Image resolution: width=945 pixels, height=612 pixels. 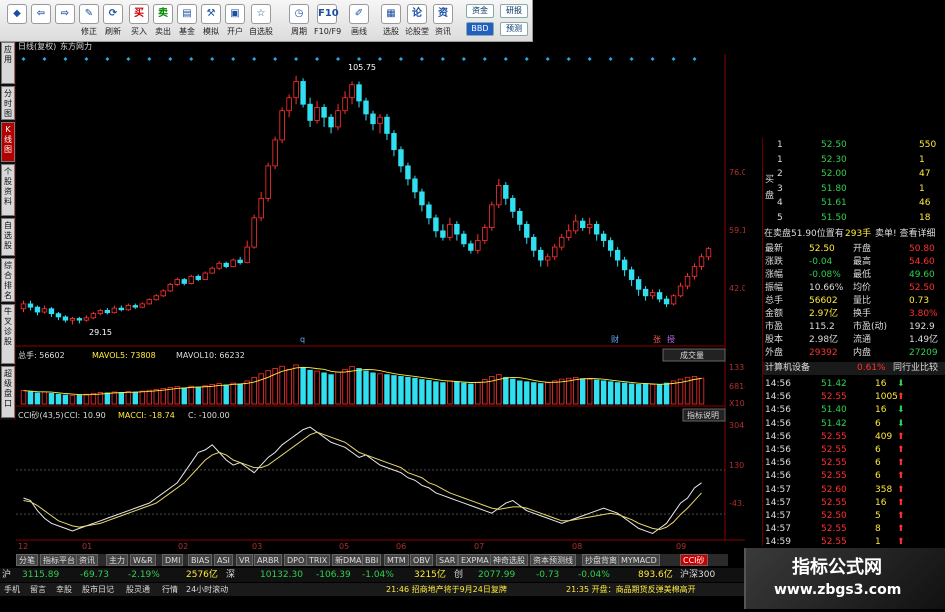 I want to click on tick-price: 52.55, so click(x=834, y=463).